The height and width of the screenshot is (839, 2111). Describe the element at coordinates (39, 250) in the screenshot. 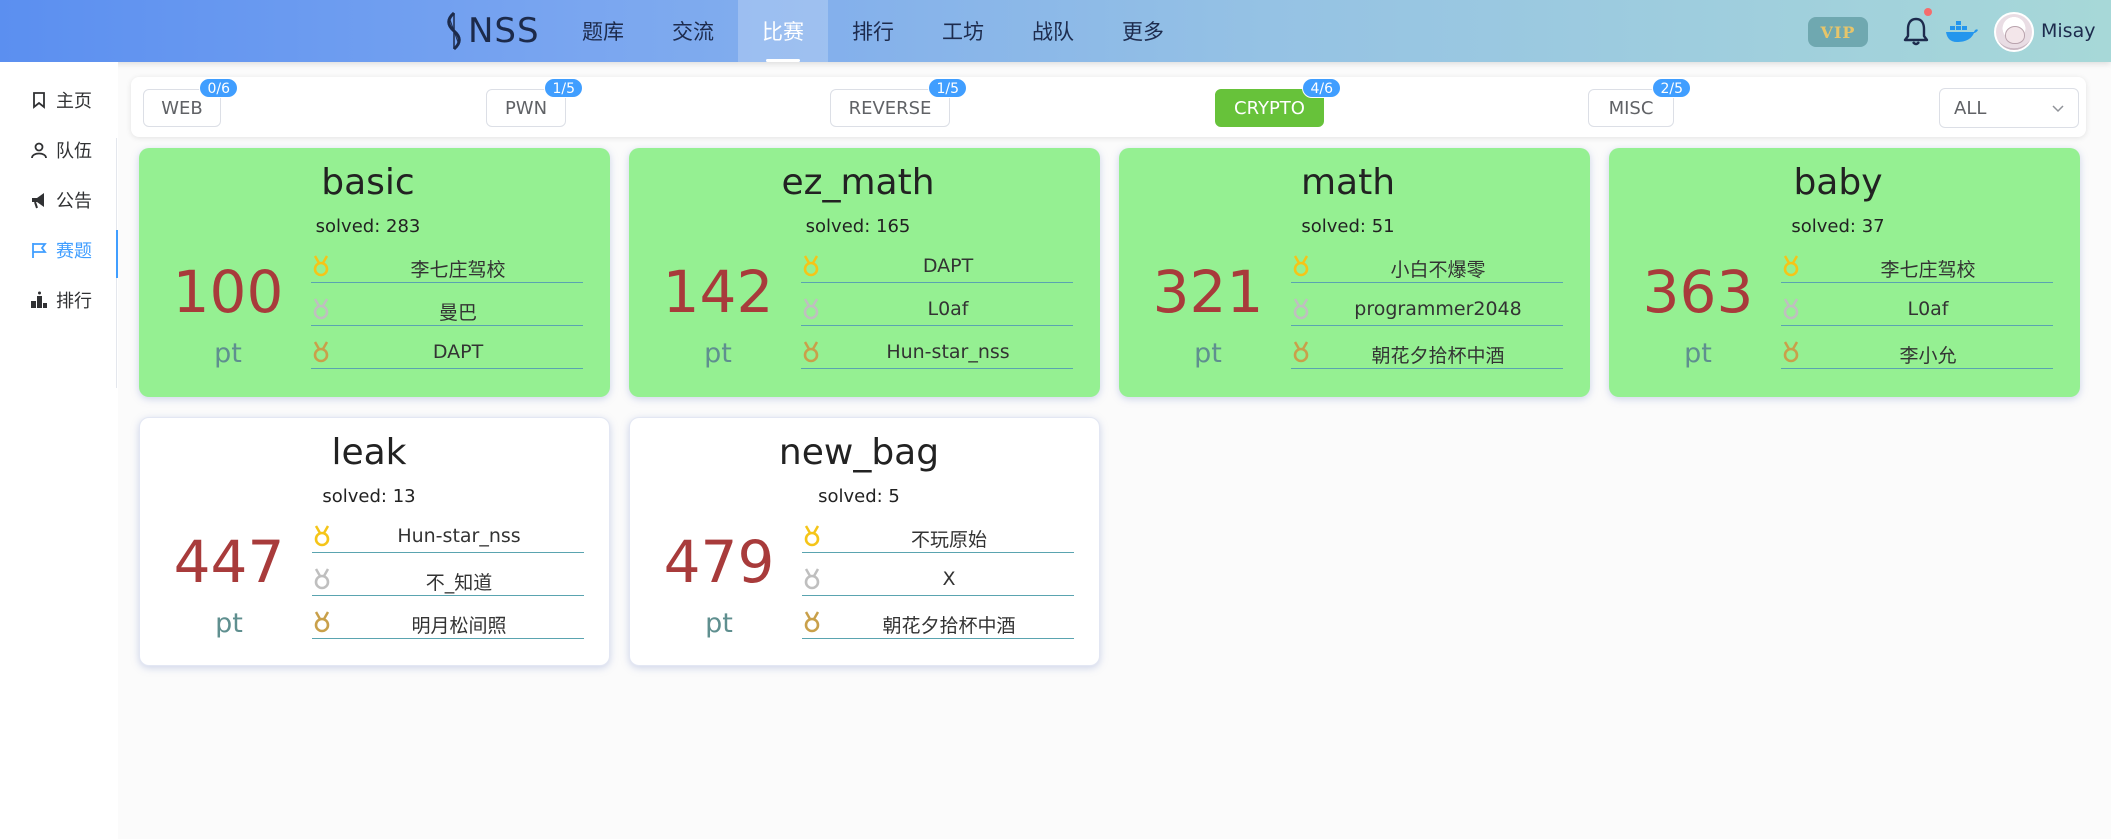

I see `flag-icon` at that location.